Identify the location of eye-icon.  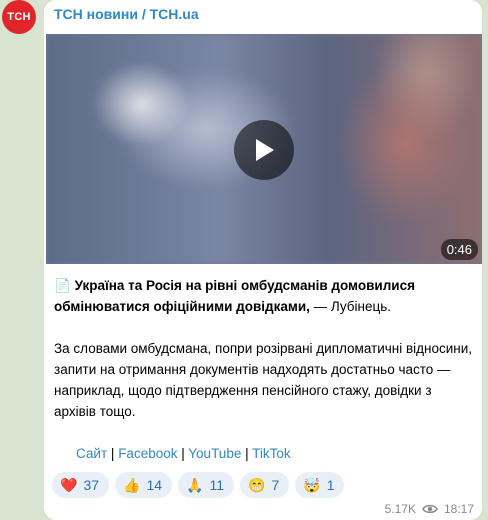
(430, 509).